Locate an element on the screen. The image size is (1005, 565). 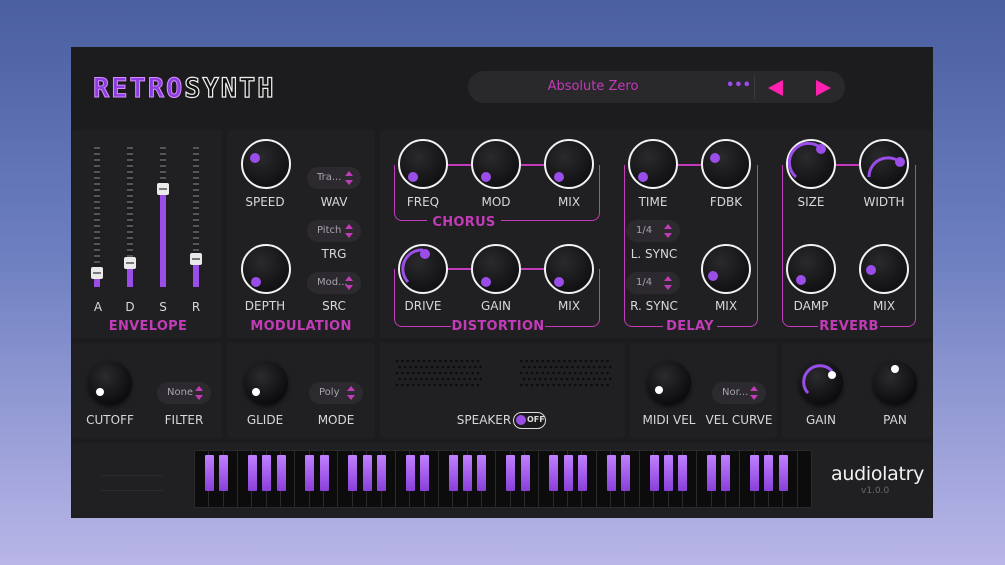
white-key is located at coordinates (804, 479).